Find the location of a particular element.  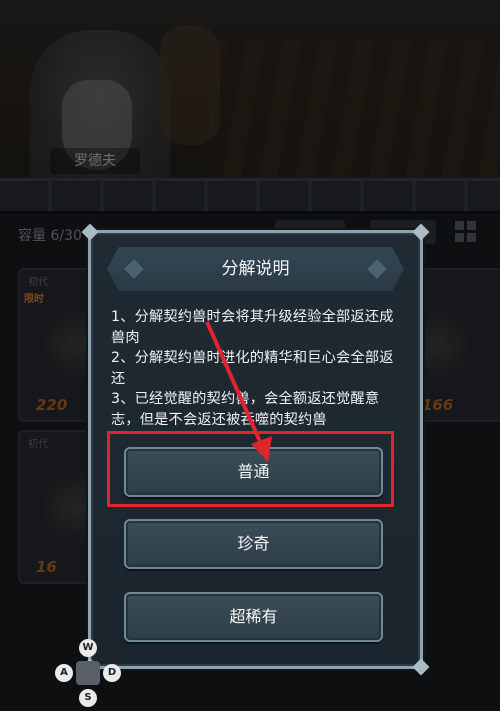

dpad-left-key: A is located at coordinates (64, 673).